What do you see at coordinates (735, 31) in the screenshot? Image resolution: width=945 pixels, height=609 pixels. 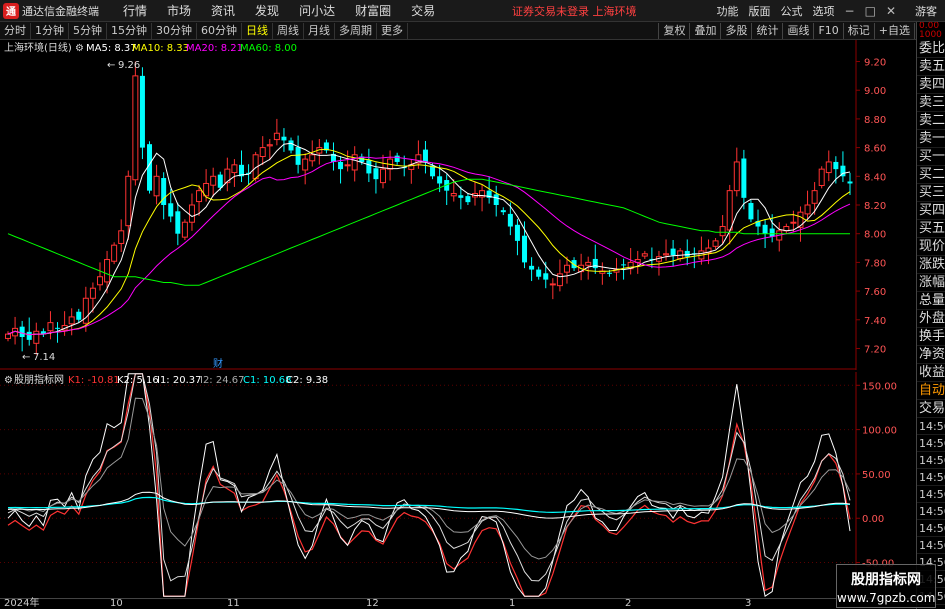 I see `tool-duogu: 多股` at bounding box center [735, 31].